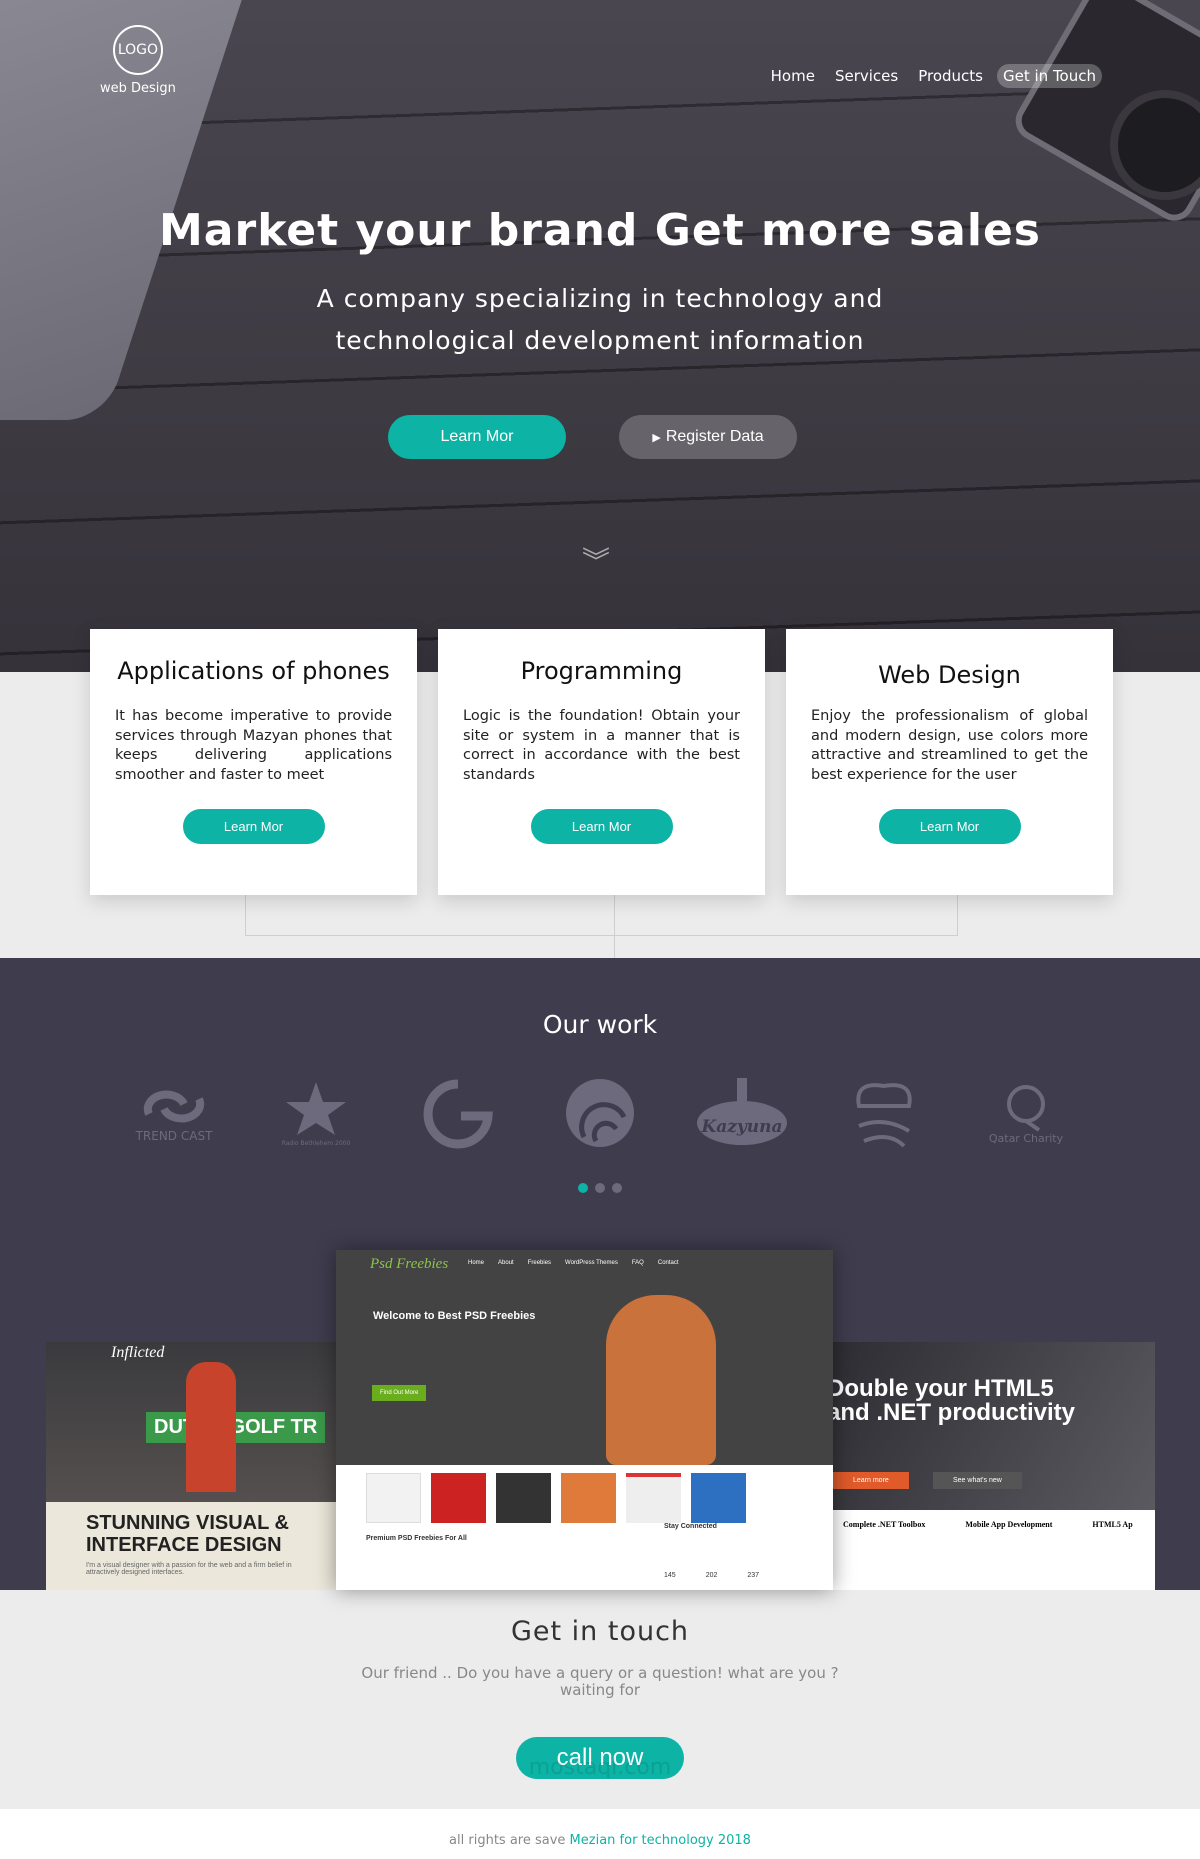 The height and width of the screenshot is (1859, 1200). I want to click on chevron-double-down-icon: ︾, so click(596, 560).